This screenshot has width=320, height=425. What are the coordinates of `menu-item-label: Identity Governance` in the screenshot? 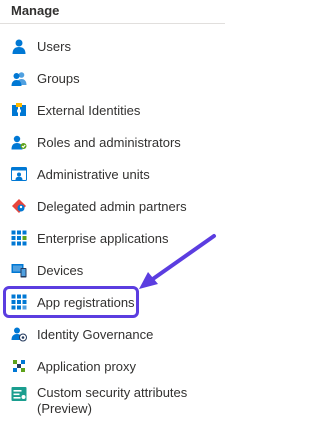 It's located at (95, 334).